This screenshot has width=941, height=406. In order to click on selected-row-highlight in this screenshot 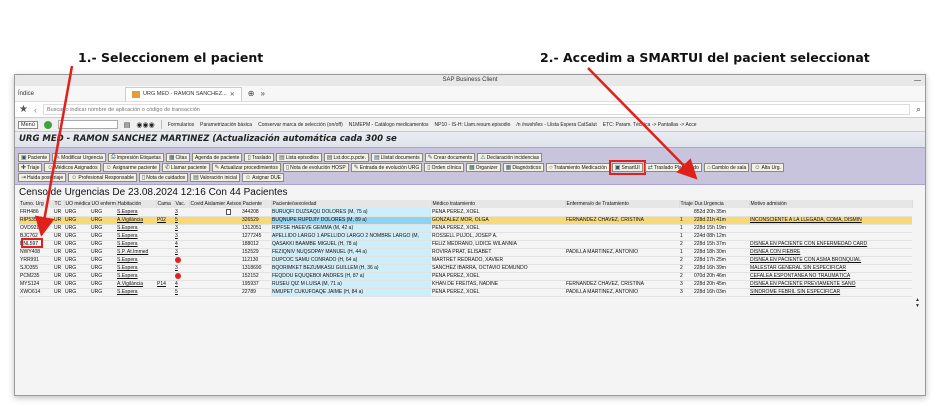, I will do `click(32, 243)`.